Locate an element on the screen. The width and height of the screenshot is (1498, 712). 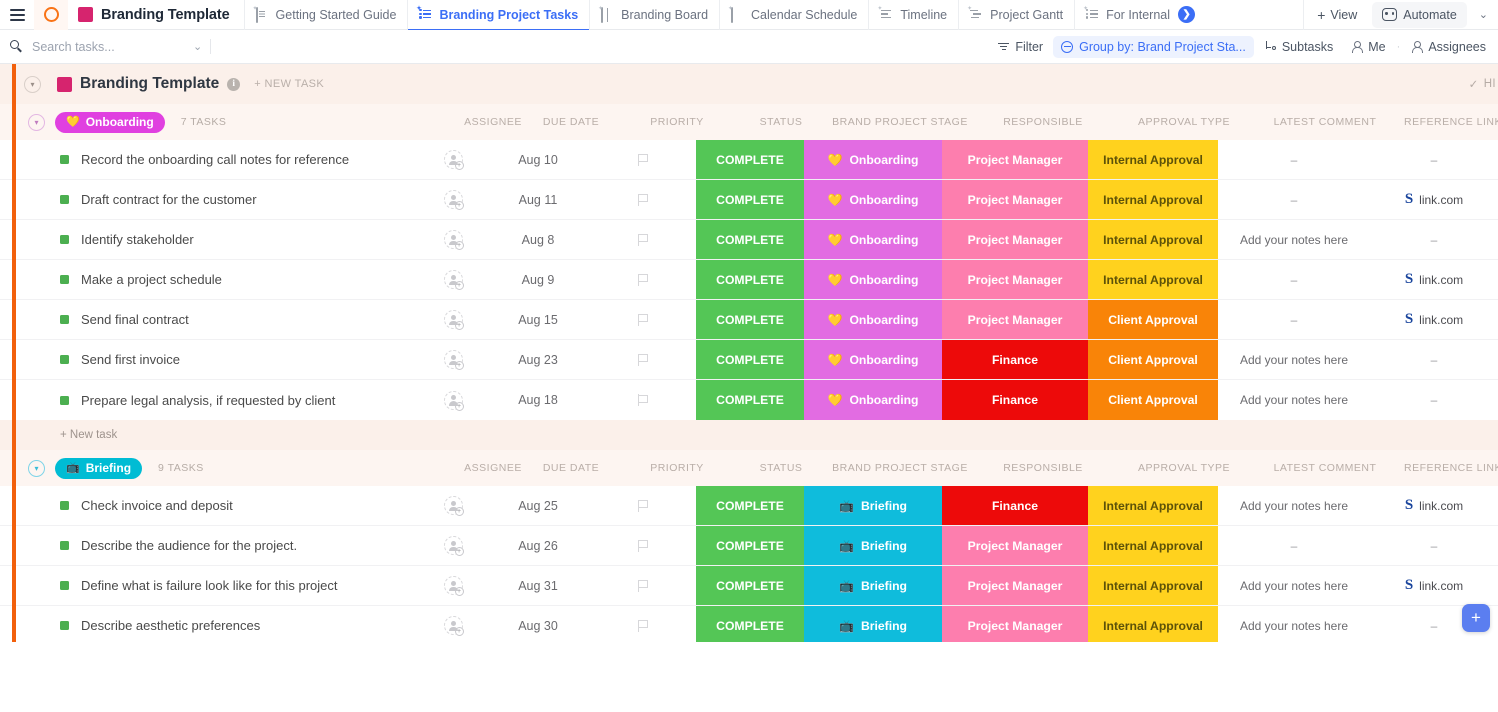
search-input is located at coordinates (112, 46).